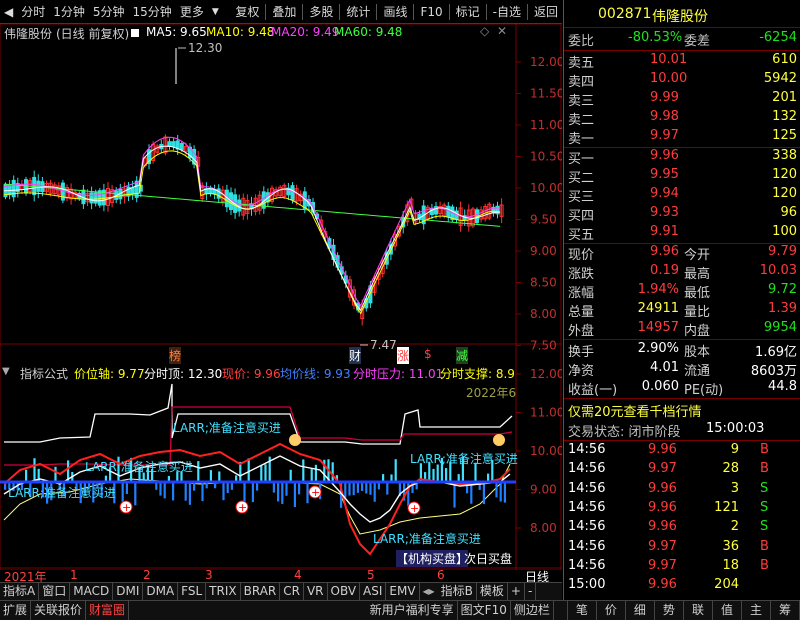 This screenshot has height=620, width=800. Describe the element at coordinates (128, 591) in the screenshot. I see `tab-dmi: DMI` at that location.